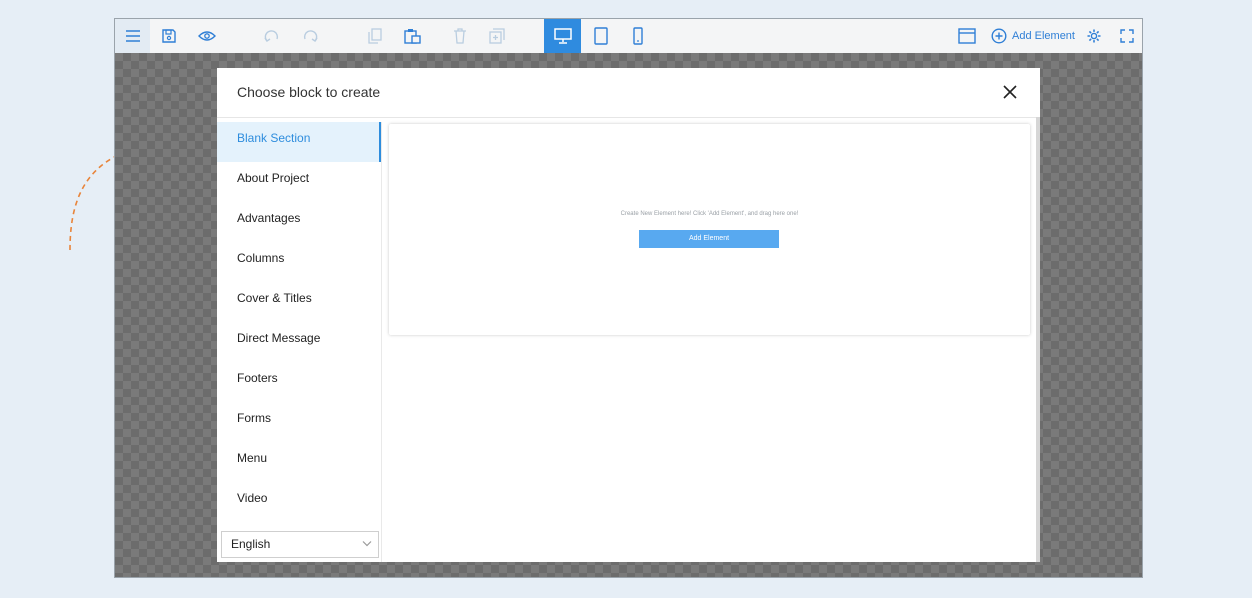  Describe the element at coordinates (299, 502) in the screenshot. I see `category-video: Video` at that location.